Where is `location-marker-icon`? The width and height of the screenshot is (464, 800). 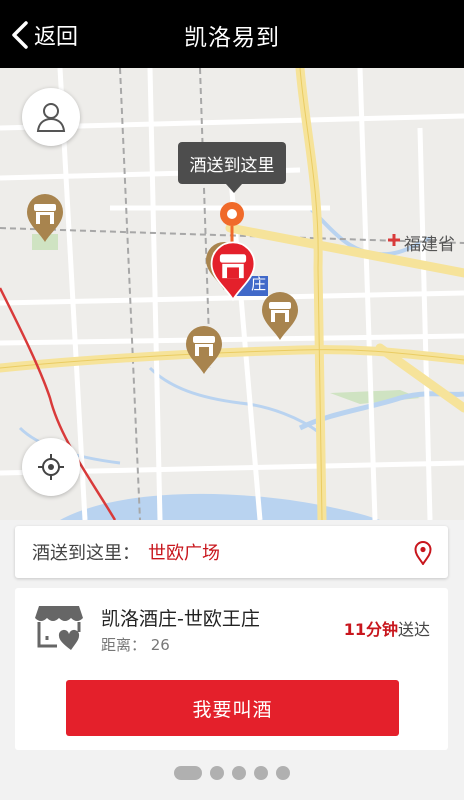
location-marker-icon is located at coordinates (423, 553).